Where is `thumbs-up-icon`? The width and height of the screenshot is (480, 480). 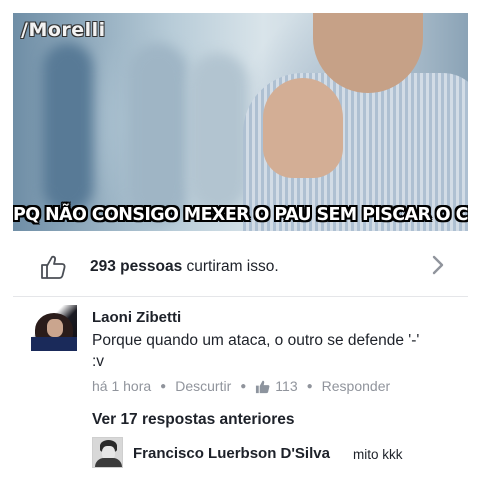 thumbs-up-icon is located at coordinates (53, 267).